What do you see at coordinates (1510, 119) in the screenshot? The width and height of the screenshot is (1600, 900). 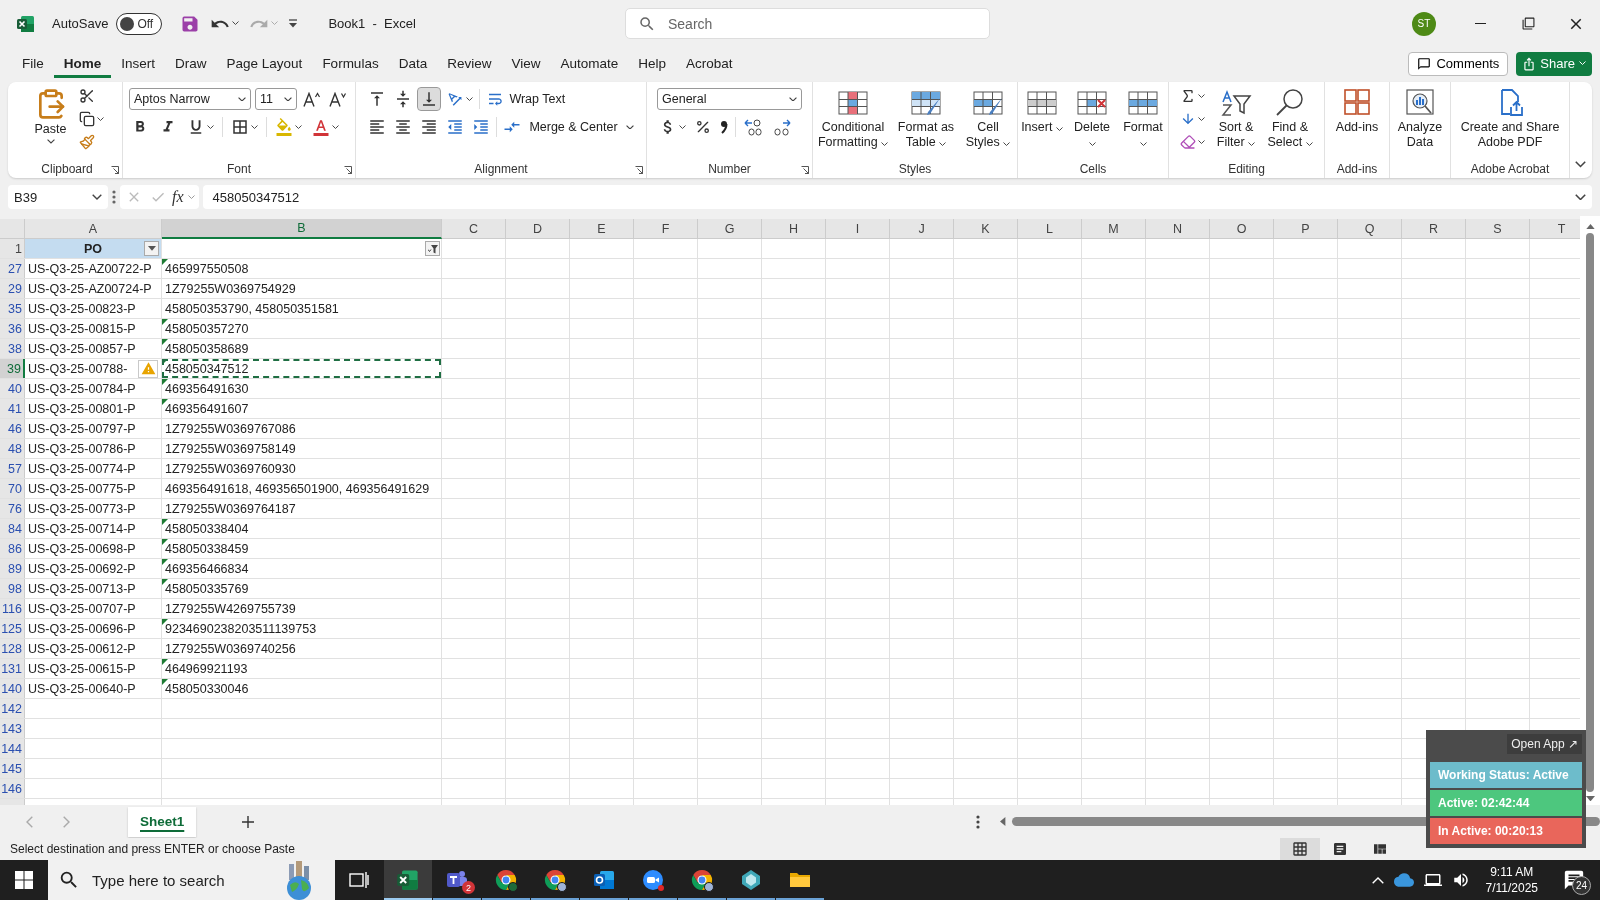 I see `create-pdf-button: Create and Share Adobe PDF` at bounding box center [1510, 119].